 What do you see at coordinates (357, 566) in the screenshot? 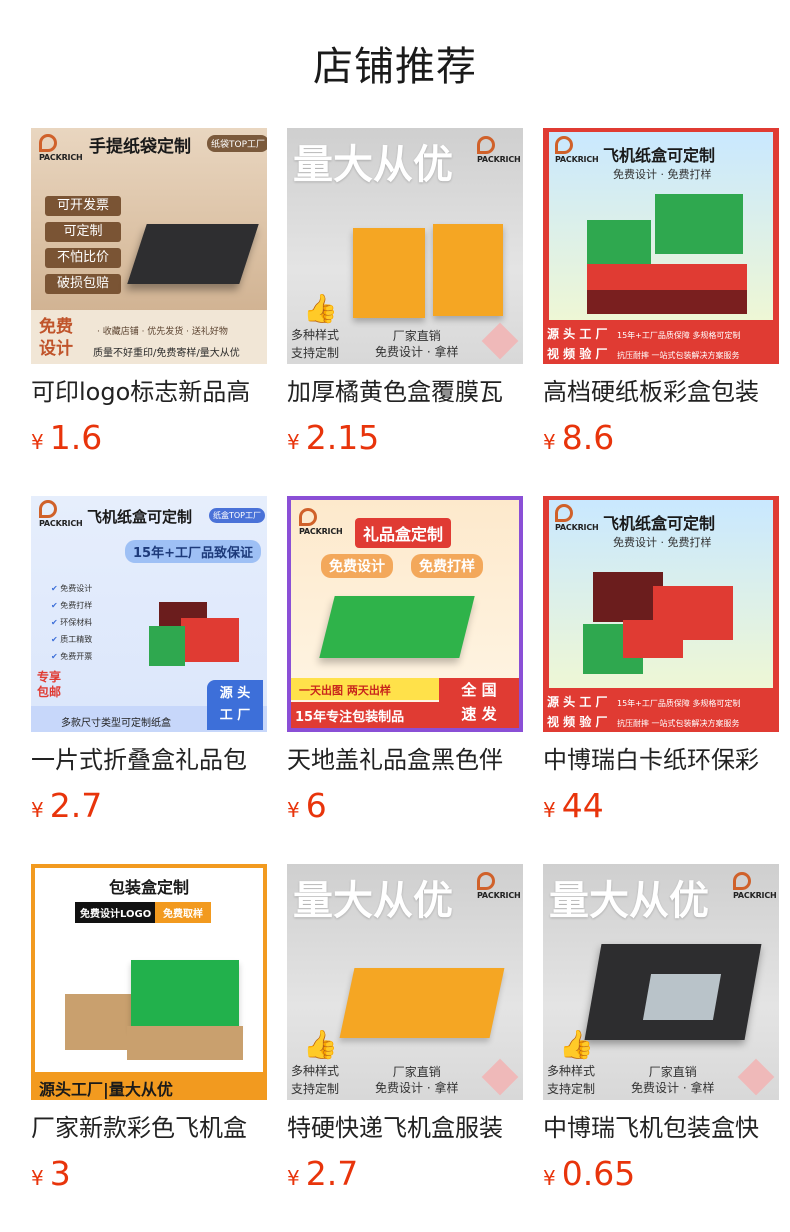
I see `image-pill: 免费设计` at bounding box center [357, 566].